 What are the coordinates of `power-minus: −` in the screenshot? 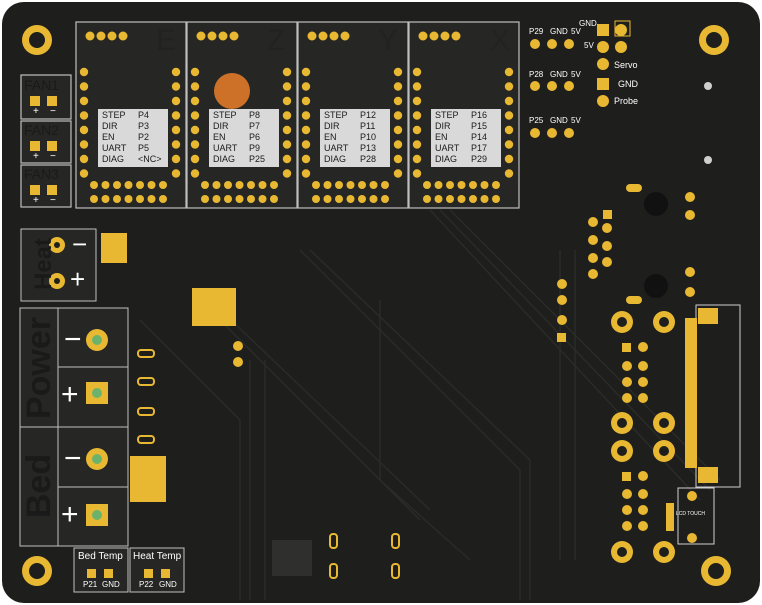 It's located at (73, 339).